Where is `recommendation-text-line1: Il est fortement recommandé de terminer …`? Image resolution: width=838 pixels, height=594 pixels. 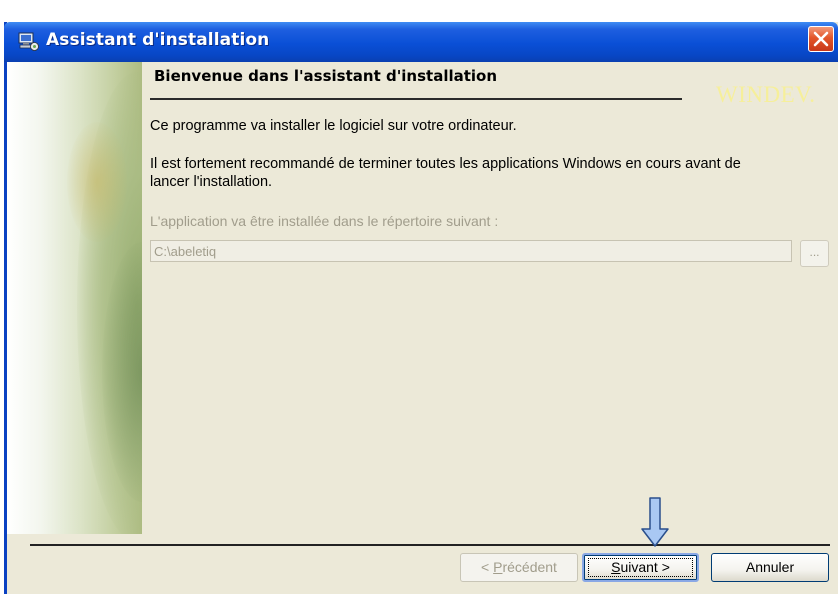 recommendation-text-line1: Il est fortement recommandé de terminer … is located at coordinates (445, 164).